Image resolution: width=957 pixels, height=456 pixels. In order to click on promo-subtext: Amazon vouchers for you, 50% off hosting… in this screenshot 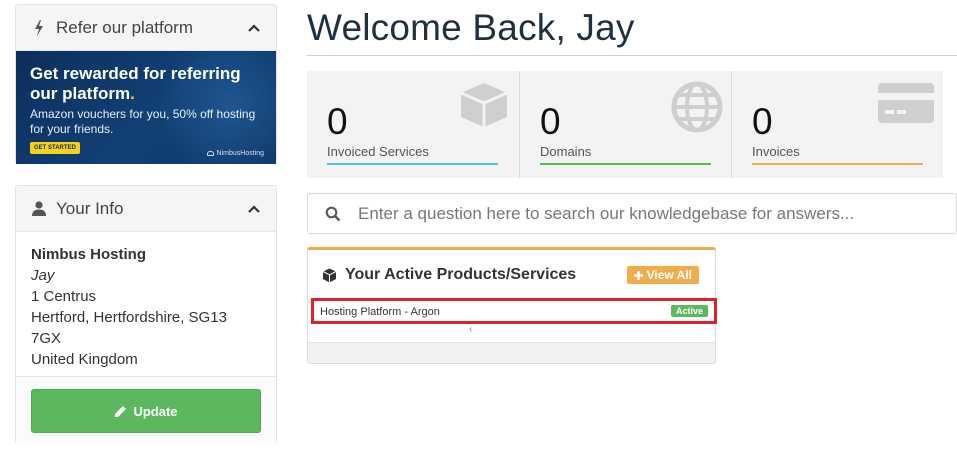, I will do `click(143, 121)`.